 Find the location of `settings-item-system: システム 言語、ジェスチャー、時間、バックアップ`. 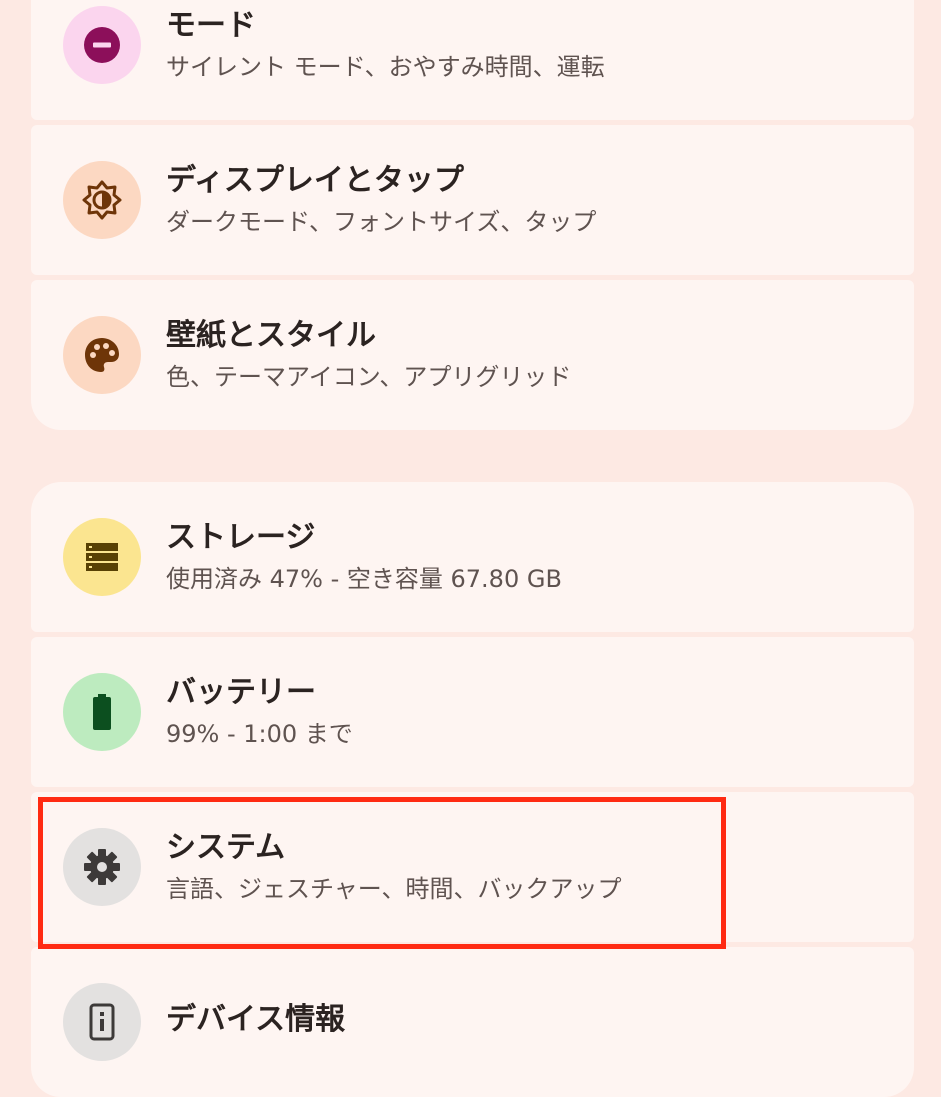

settings-item-system: システム 言語、ジェスチャー、時間、バックアップ is located at coordinates (472, 867).